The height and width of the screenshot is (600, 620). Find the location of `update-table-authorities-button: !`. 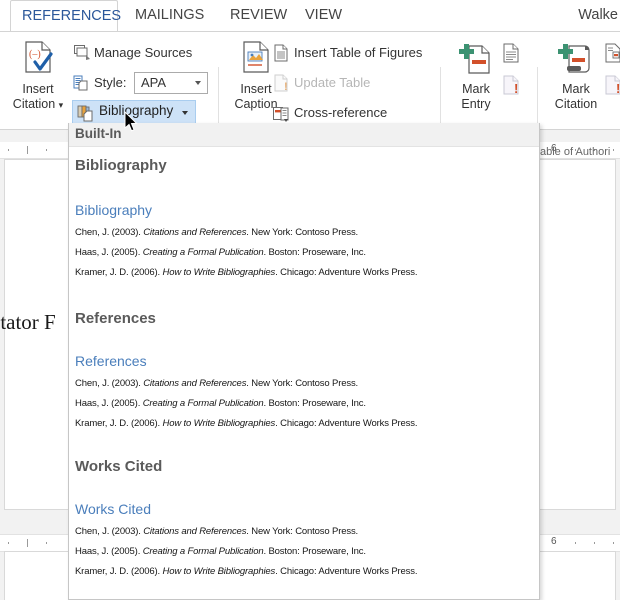

update-table-authorities-button: ! is located at coordinates (611, 87).